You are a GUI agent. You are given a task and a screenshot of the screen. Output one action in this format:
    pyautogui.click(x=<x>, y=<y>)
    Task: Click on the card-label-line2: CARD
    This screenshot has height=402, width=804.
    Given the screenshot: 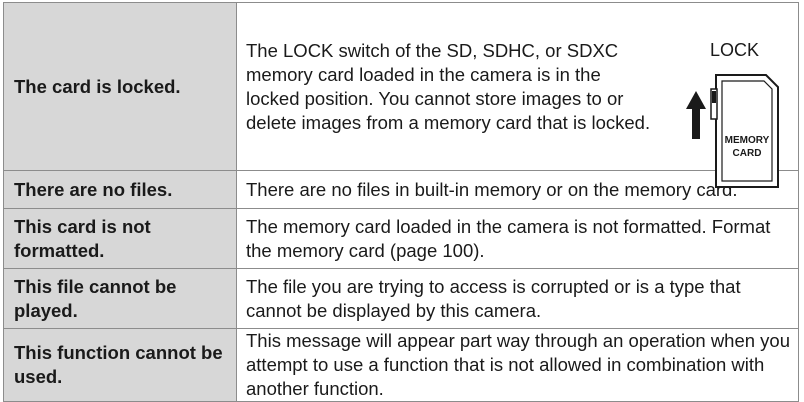 What is the action you would take?
    pyautogui.click(x=747, y=153)
    